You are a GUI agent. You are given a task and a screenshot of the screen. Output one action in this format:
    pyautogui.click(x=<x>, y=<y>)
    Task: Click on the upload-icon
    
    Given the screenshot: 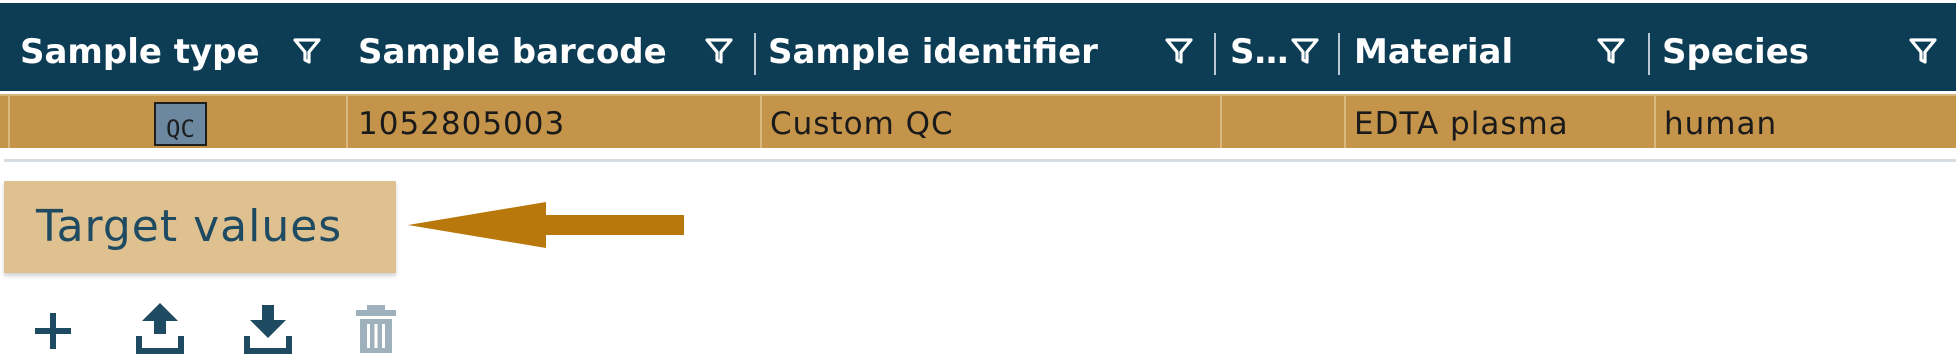 What is the action you would take?
    pyautogui.click(x=160, y=328)
    